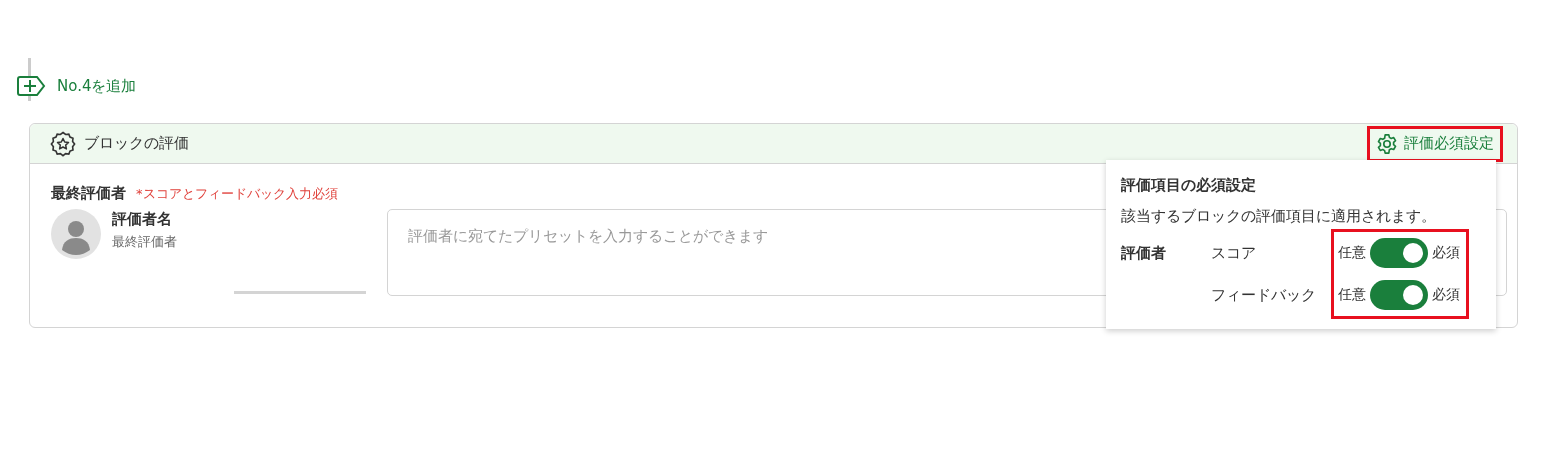 Image resolution: width=1542 pixels, height=456 pixels. I want to click on avatar-icon, so click(76, 234).